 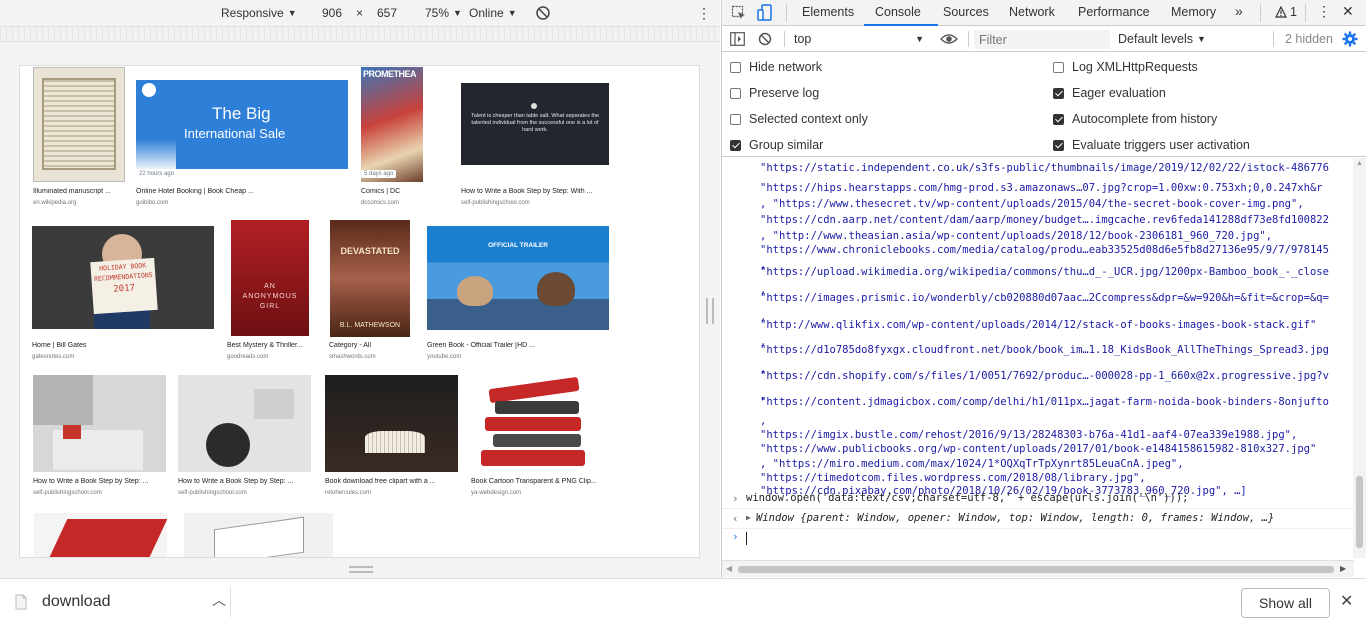 I want to click on tab-separator, so click(x=786, y=13).